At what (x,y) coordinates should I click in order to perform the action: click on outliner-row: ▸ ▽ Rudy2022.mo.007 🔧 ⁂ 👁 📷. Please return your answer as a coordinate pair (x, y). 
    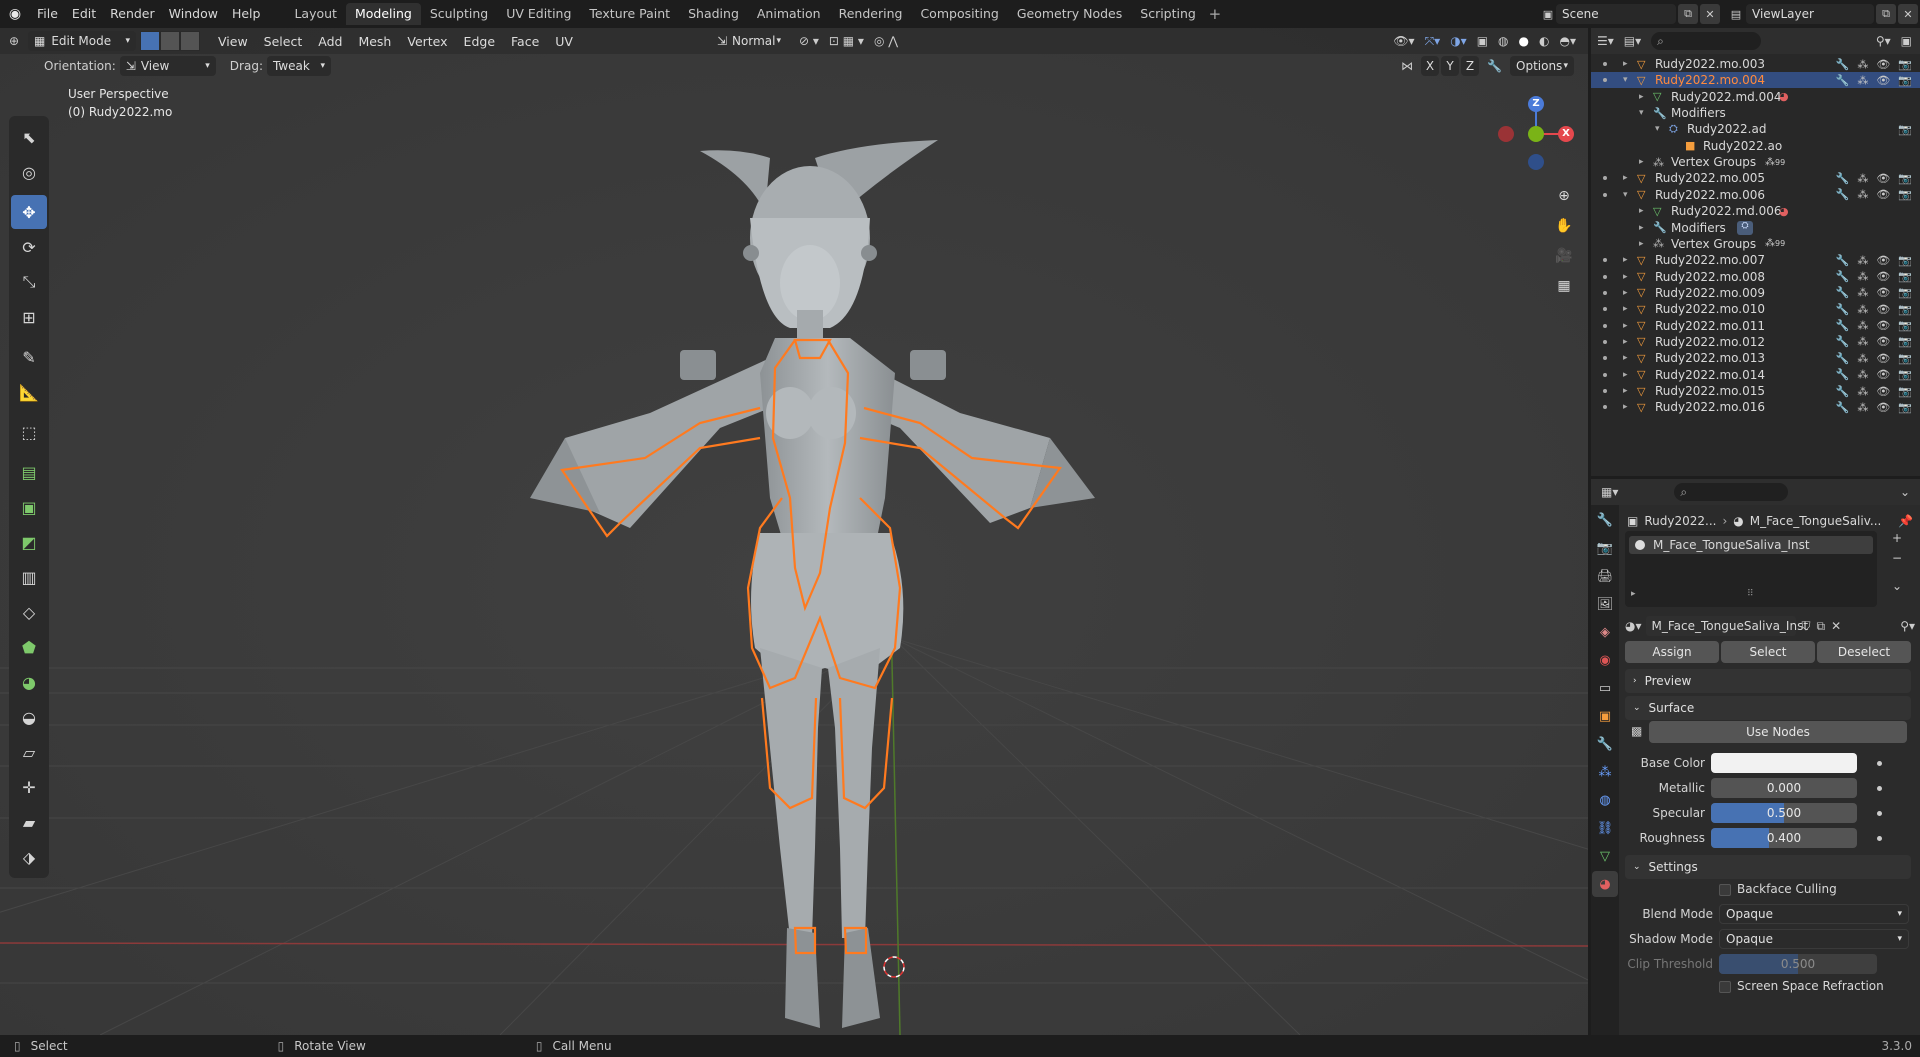
    Looking at the image, I should click on (1755, 260).